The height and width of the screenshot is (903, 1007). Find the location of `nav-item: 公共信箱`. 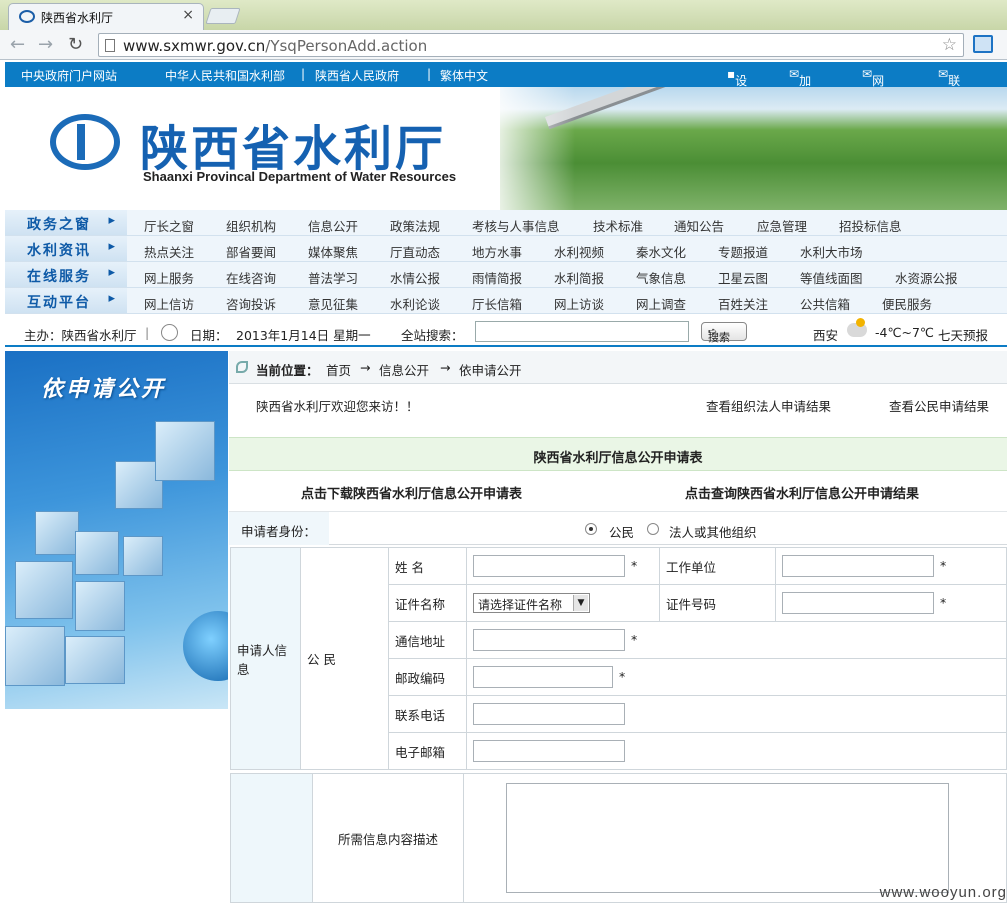

nav-item: 公共信箱 is located at coordinates (825, 303).